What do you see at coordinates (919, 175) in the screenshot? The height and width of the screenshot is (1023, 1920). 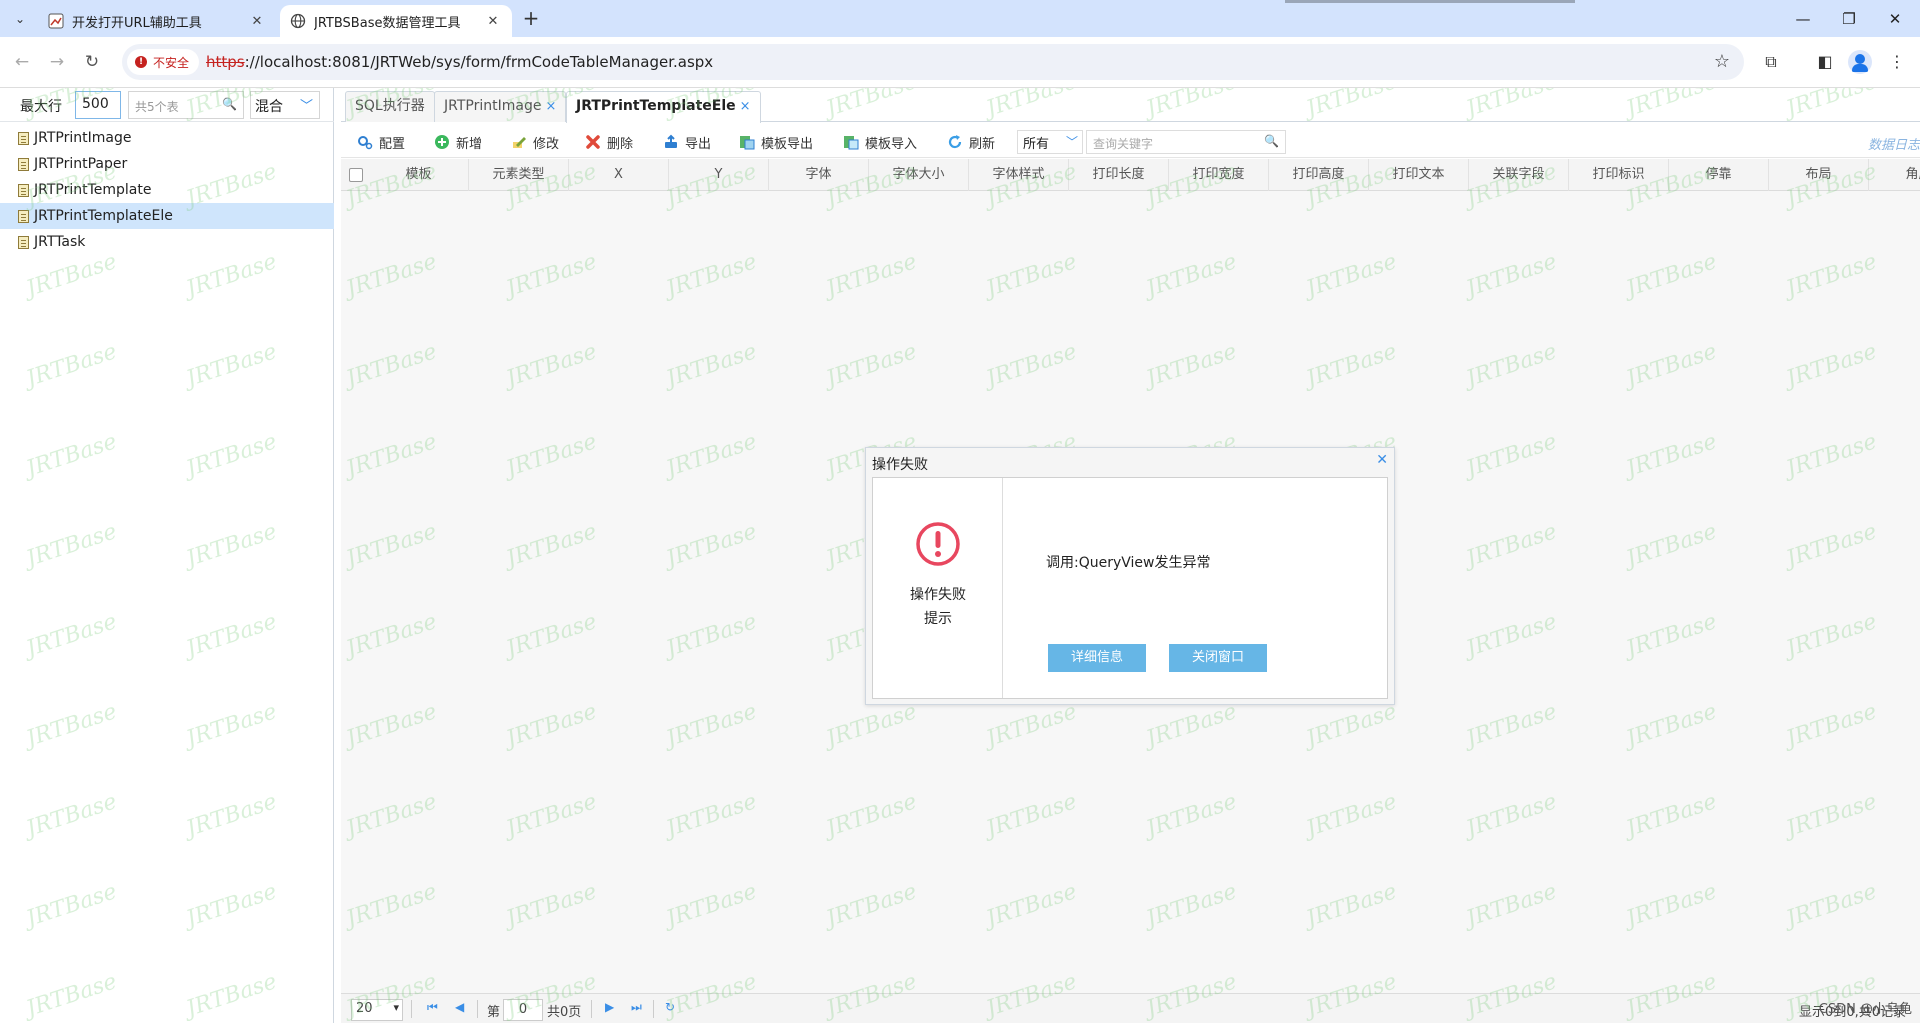 I see `column-header: 字体大小` at bounding box center [919, 175].